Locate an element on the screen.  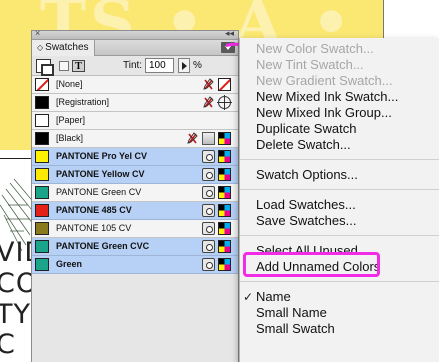
tab-swatches: ◇ Swatches is located at coordinates (63, 48).